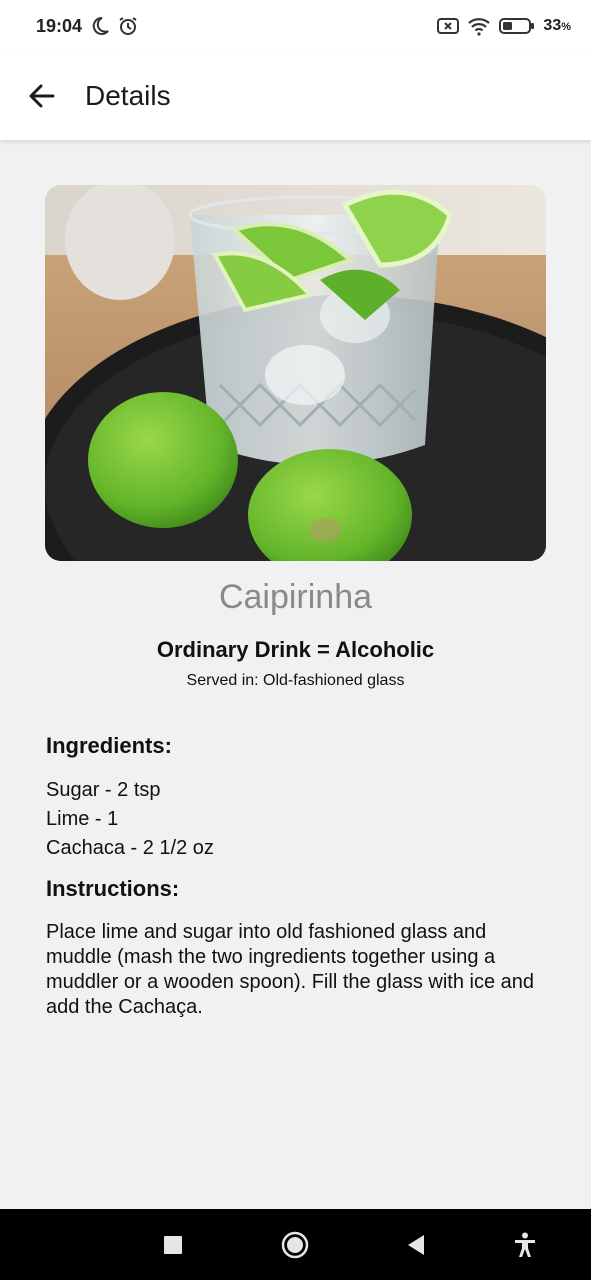  I want to click on list-item: Sugar - 2 tsp, so click(103, 790).